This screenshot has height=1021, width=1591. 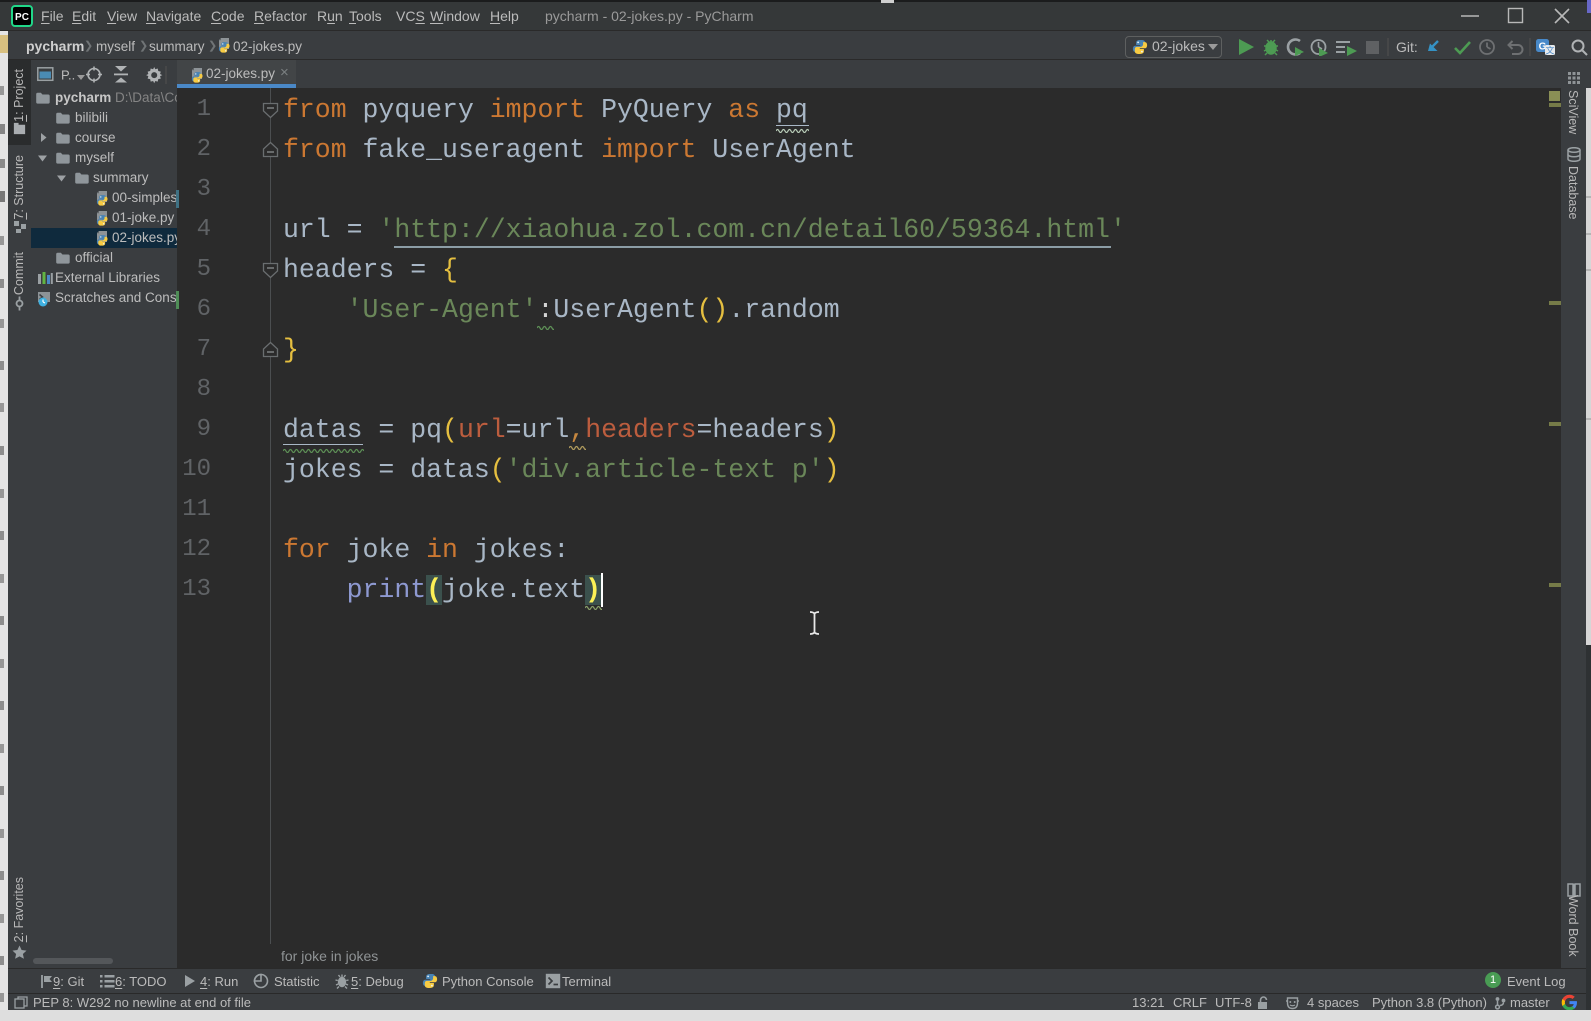 I want to click on svg-text: P.., so click(x=68, y=75).